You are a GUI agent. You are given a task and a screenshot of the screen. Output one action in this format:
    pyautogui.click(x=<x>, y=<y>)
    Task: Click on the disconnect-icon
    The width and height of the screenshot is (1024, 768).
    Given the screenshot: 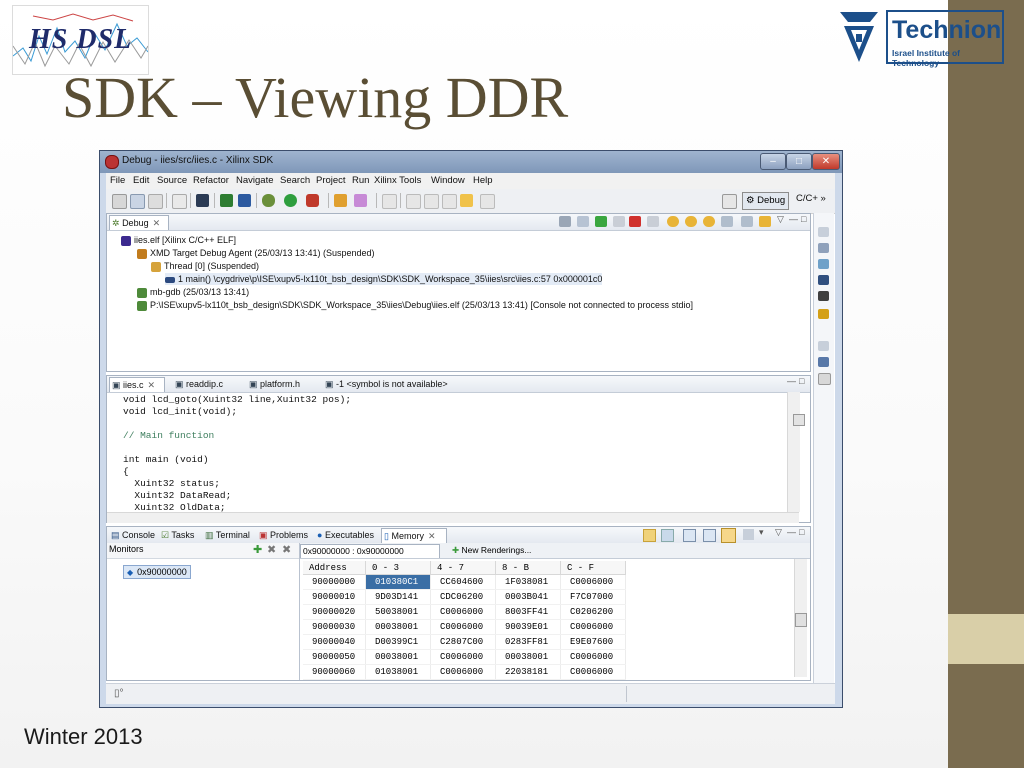 What is the action you would take?
    pyautogui.click(x=653, y=221)
    